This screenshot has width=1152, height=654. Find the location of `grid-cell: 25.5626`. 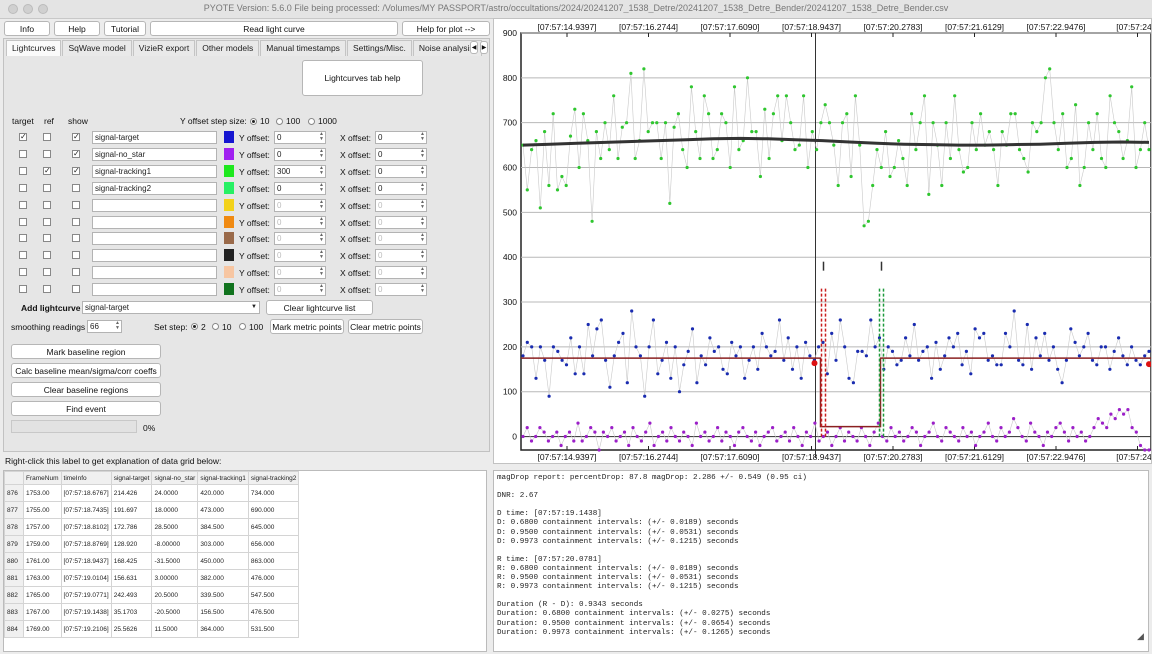

grid-cell: 25.5626 is located at coordinates (131, 629).